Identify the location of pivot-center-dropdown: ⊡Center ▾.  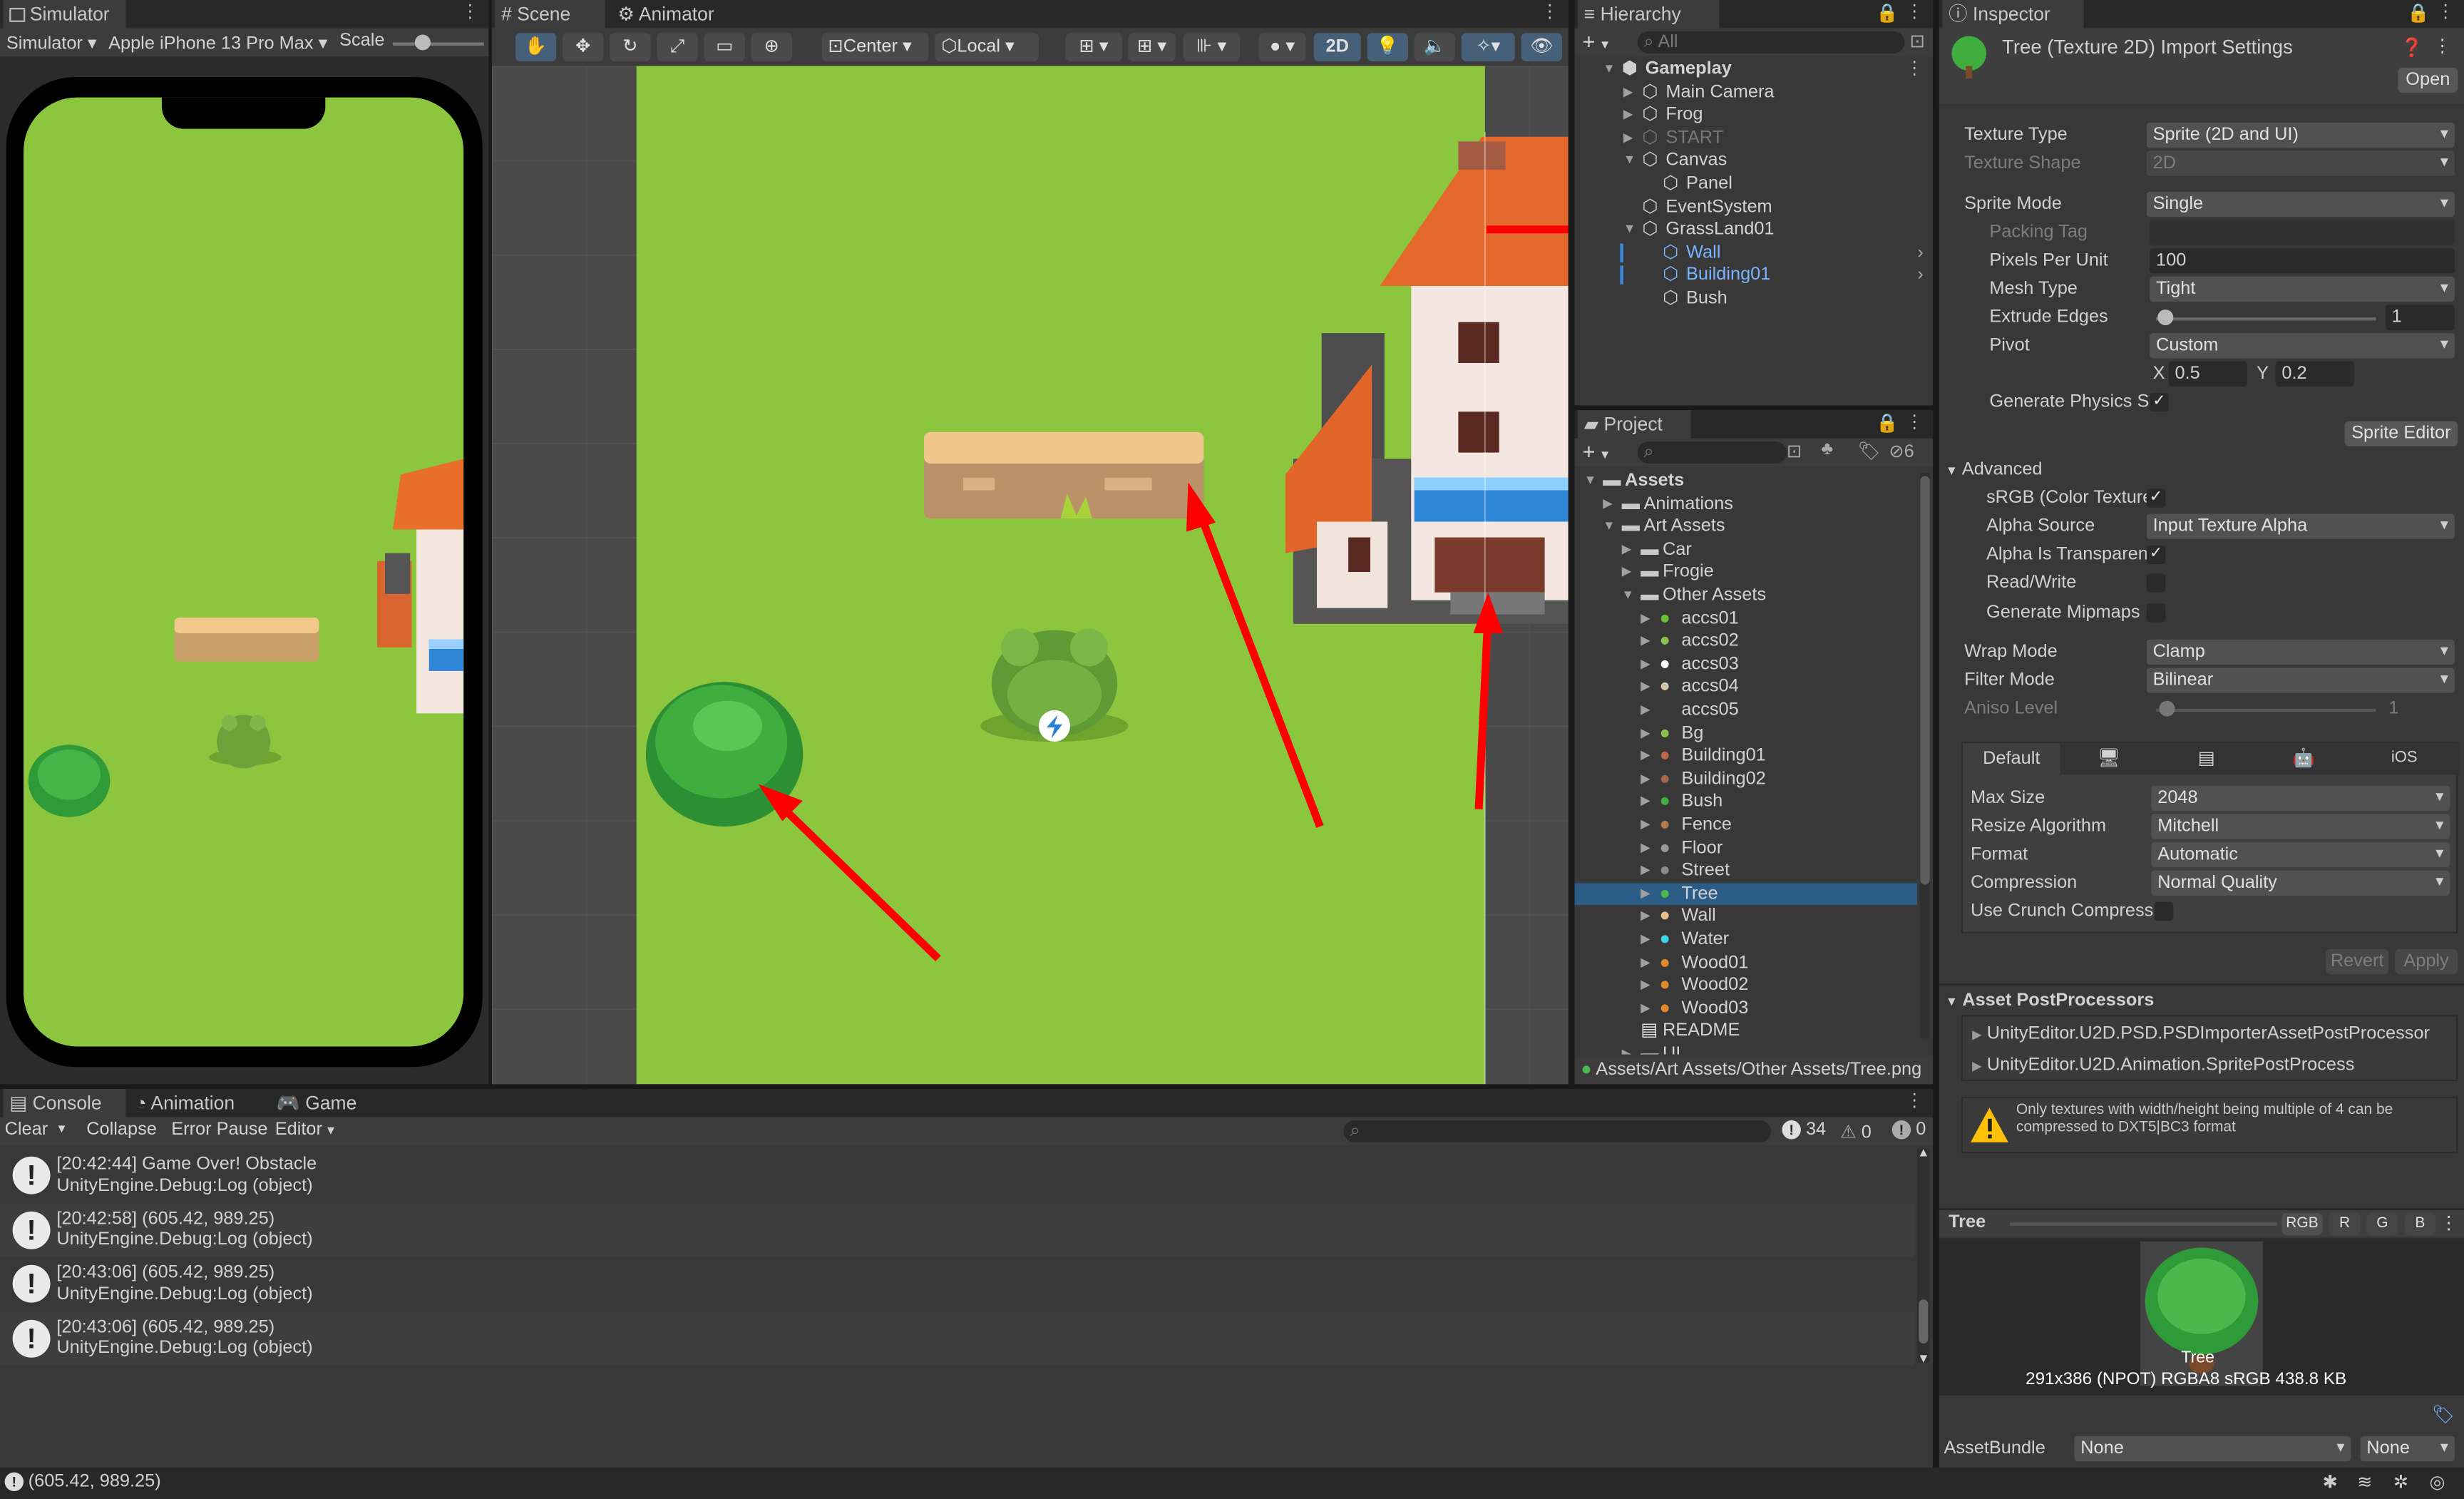
(875, 47).